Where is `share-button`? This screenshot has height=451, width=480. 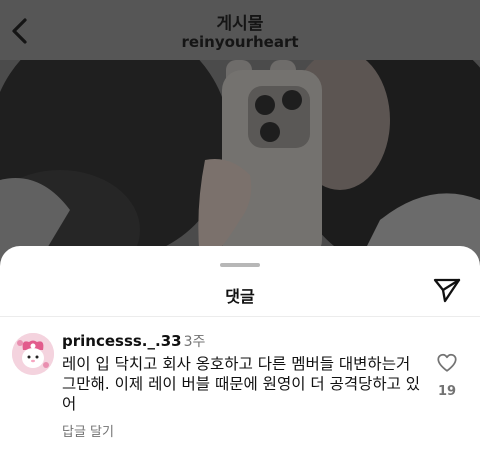
share-button is located at coordinates (447, 290).